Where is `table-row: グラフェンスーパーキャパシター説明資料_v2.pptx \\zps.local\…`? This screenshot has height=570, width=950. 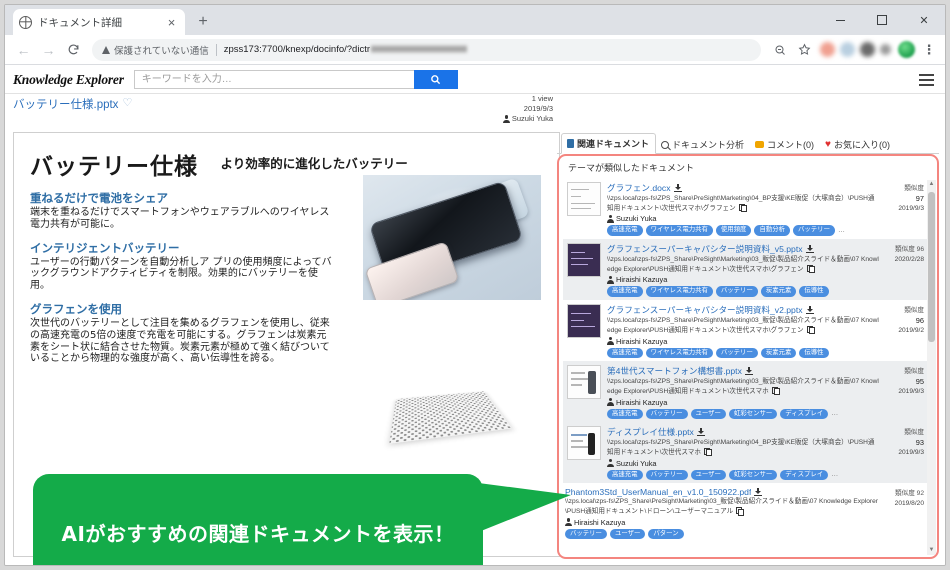 table-row: グラフェンスーパーキャパシター説明資料_v2.pptx \\zps.local\… is located at coordinates (745, 330).